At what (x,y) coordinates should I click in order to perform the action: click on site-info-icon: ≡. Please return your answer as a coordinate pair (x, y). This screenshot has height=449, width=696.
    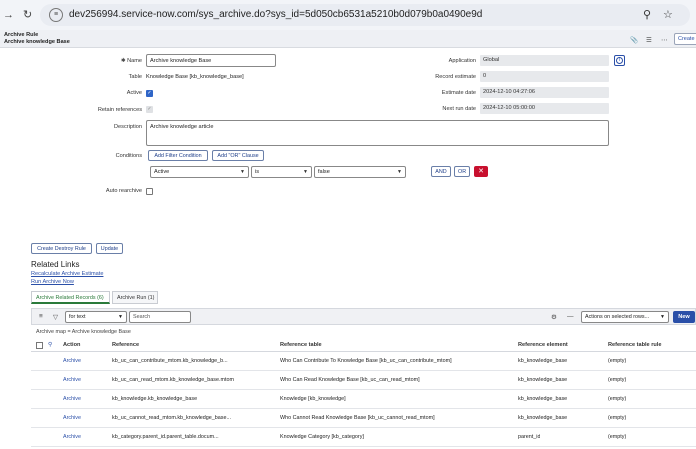
    Looking at the image, I should click on (56, 15).